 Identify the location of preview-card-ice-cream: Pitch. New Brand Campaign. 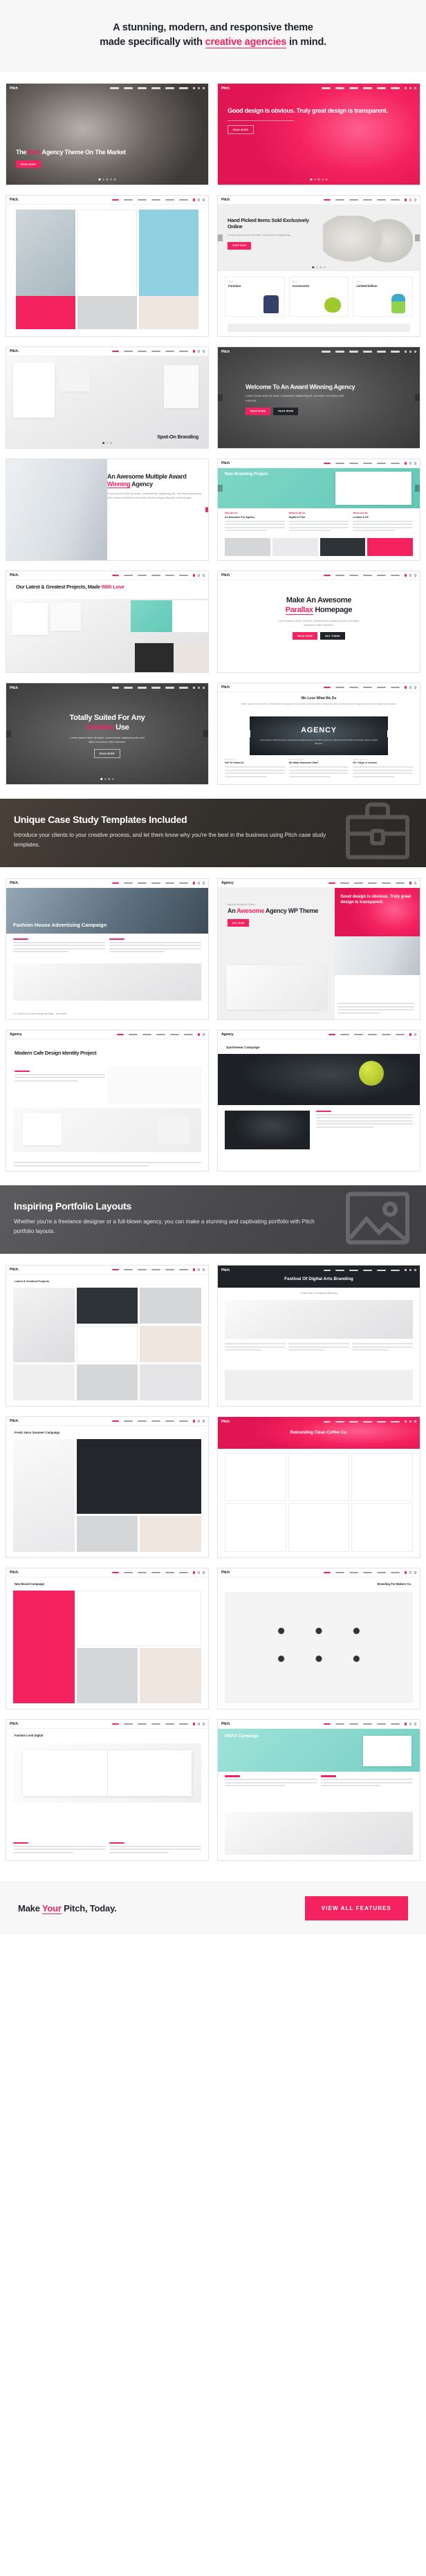
(107, 1639).